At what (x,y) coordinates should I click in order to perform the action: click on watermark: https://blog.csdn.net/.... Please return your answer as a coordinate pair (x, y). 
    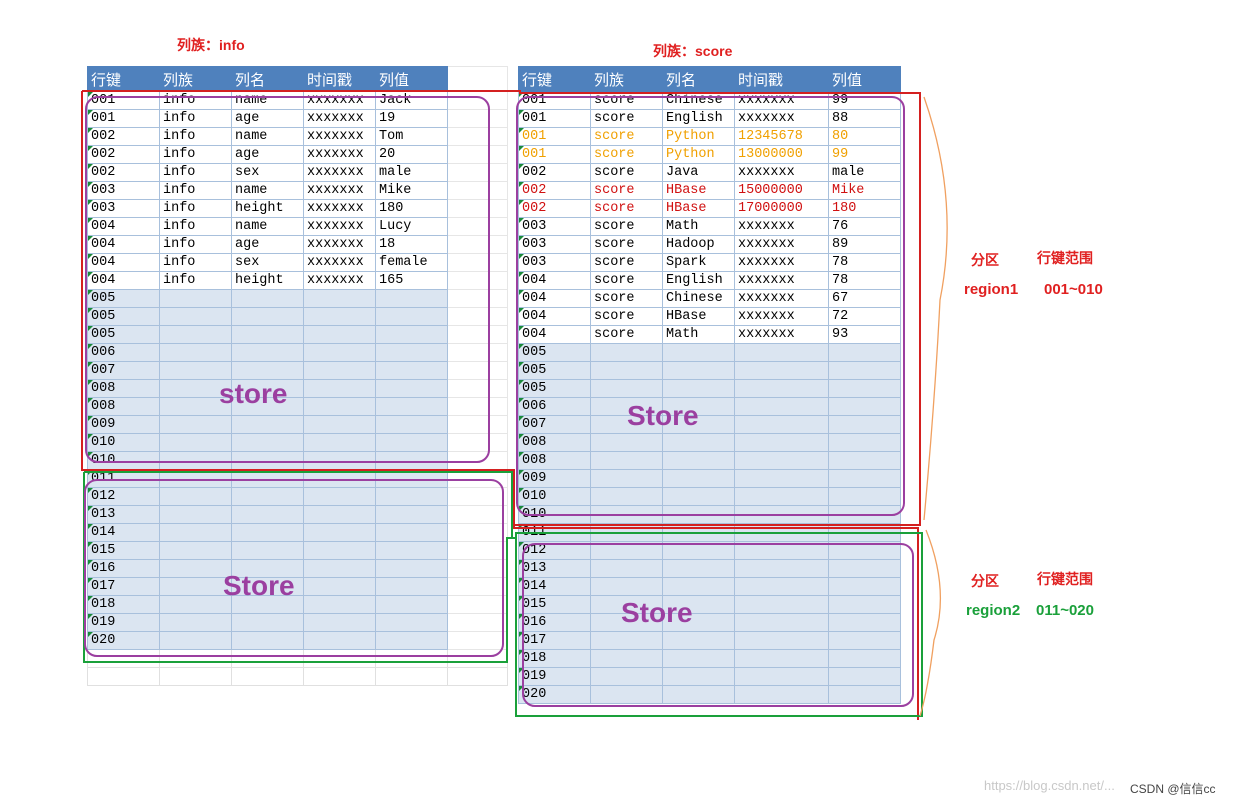
    Looking at the image, I should click on (1049, 785).